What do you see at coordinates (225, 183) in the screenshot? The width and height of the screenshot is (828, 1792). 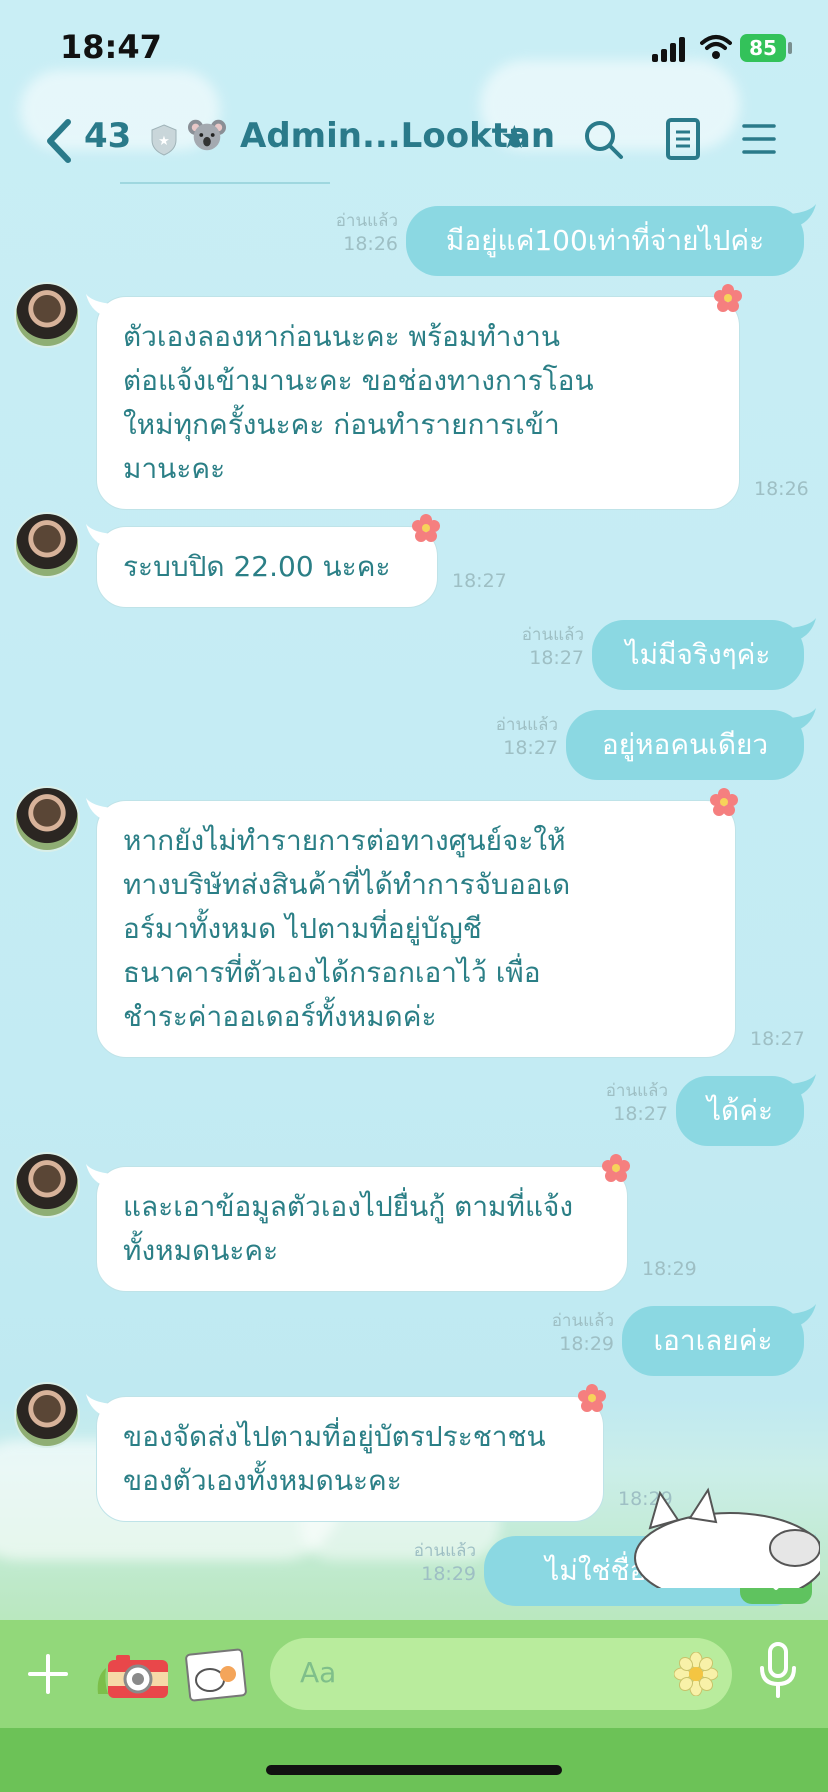 I see `header-divider` at bounding box center [225, 183].